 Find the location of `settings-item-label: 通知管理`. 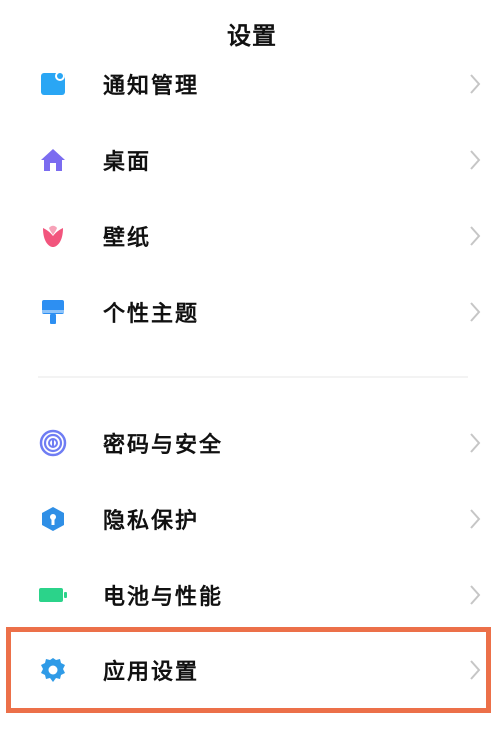

settings-item-label: 通知管理 is located at coordinates (151, 86).